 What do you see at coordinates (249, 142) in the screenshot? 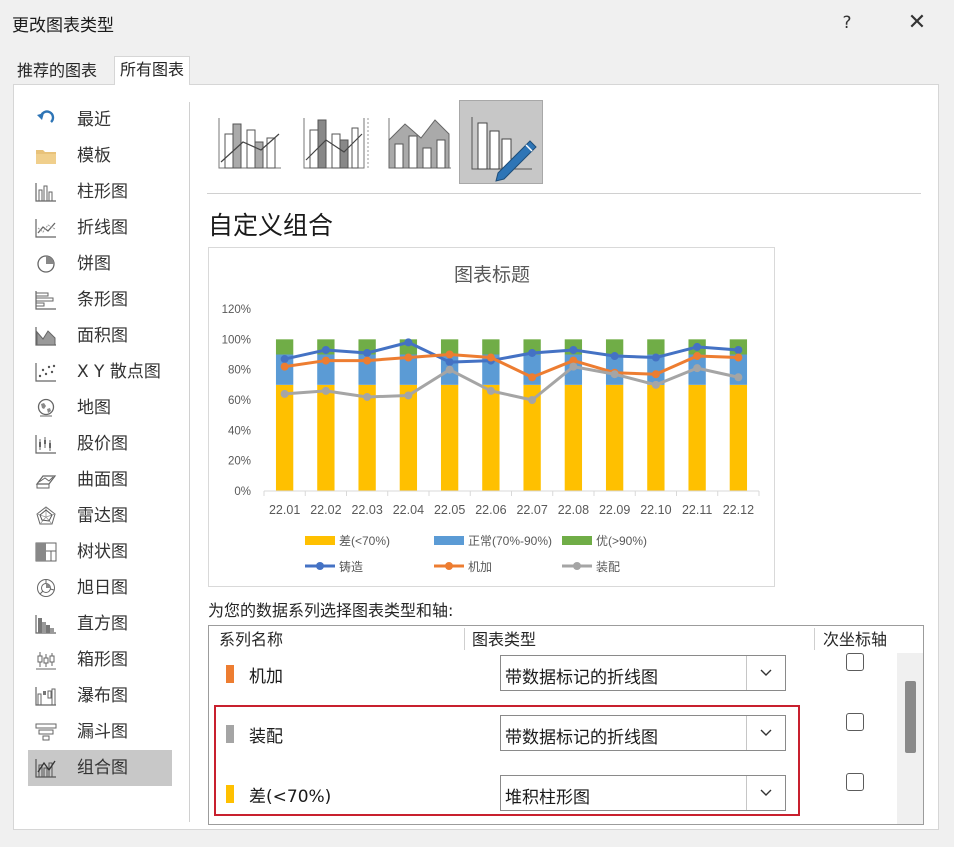
I see `clustered-column-line-icon` at bounding box center [249, 142].